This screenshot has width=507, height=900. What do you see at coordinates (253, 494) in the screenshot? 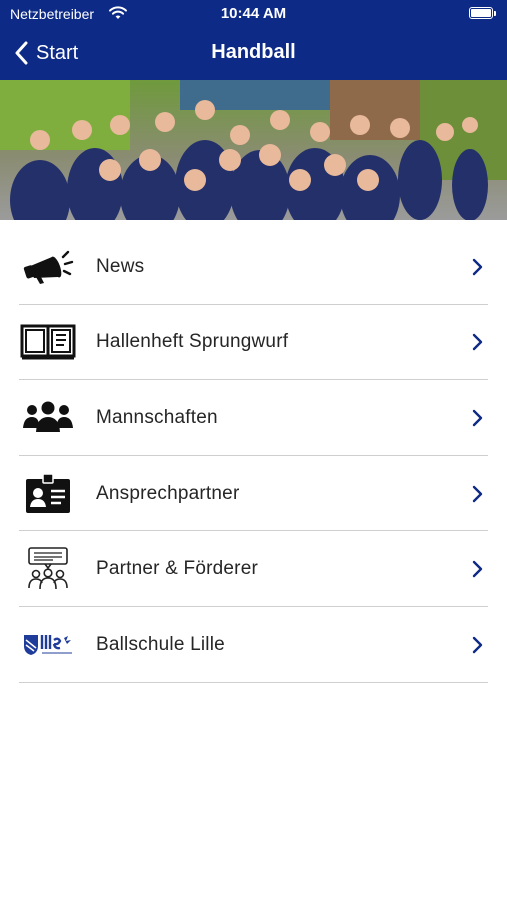
I see `menu-item-ansprechpartner: Ansprechpartner` at bounding box center [253, 494].